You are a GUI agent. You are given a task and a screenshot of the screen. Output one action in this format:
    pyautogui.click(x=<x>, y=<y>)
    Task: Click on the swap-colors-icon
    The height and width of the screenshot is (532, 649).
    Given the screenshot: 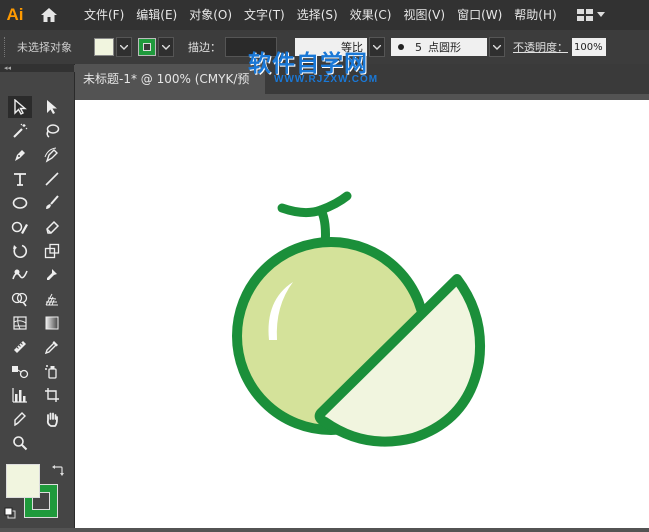 What is the action you would take?
    pyautogui.click(x=58, y=471)
    